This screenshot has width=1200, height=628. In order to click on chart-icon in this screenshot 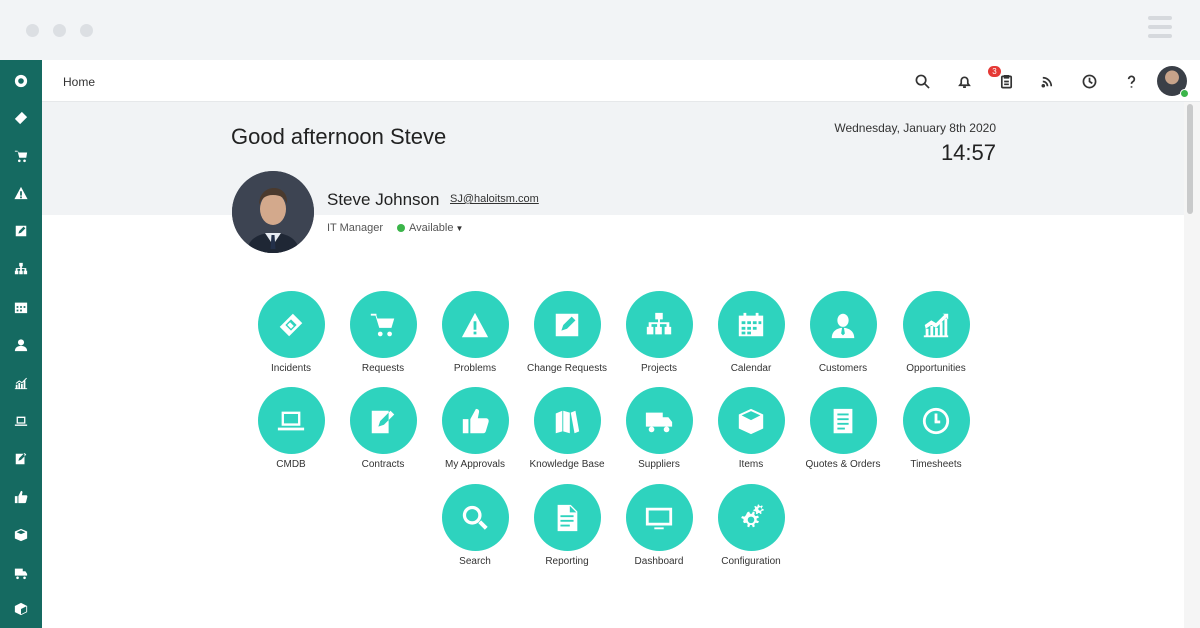, I will do `click(936, 324)`.